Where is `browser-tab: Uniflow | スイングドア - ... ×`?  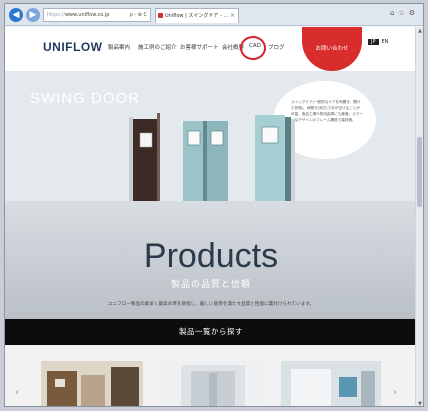
browser-tab: Uniflow | スイングドア - ... × is located at coordinates (197, 15).